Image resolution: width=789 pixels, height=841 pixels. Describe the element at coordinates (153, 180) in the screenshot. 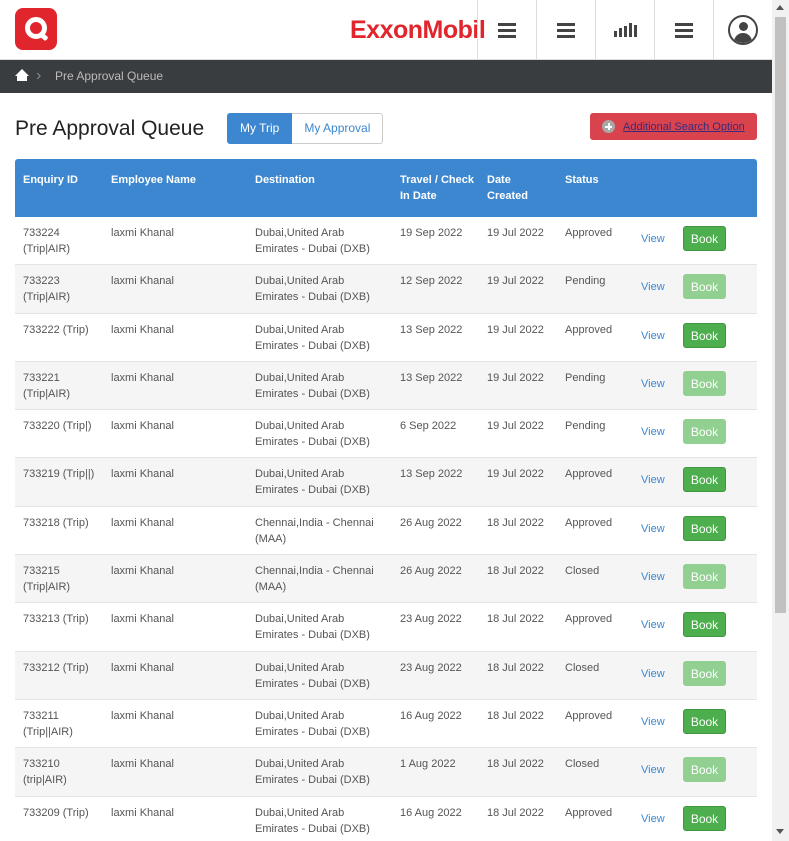

I see `col-employee-name: Employee Name` at that location.